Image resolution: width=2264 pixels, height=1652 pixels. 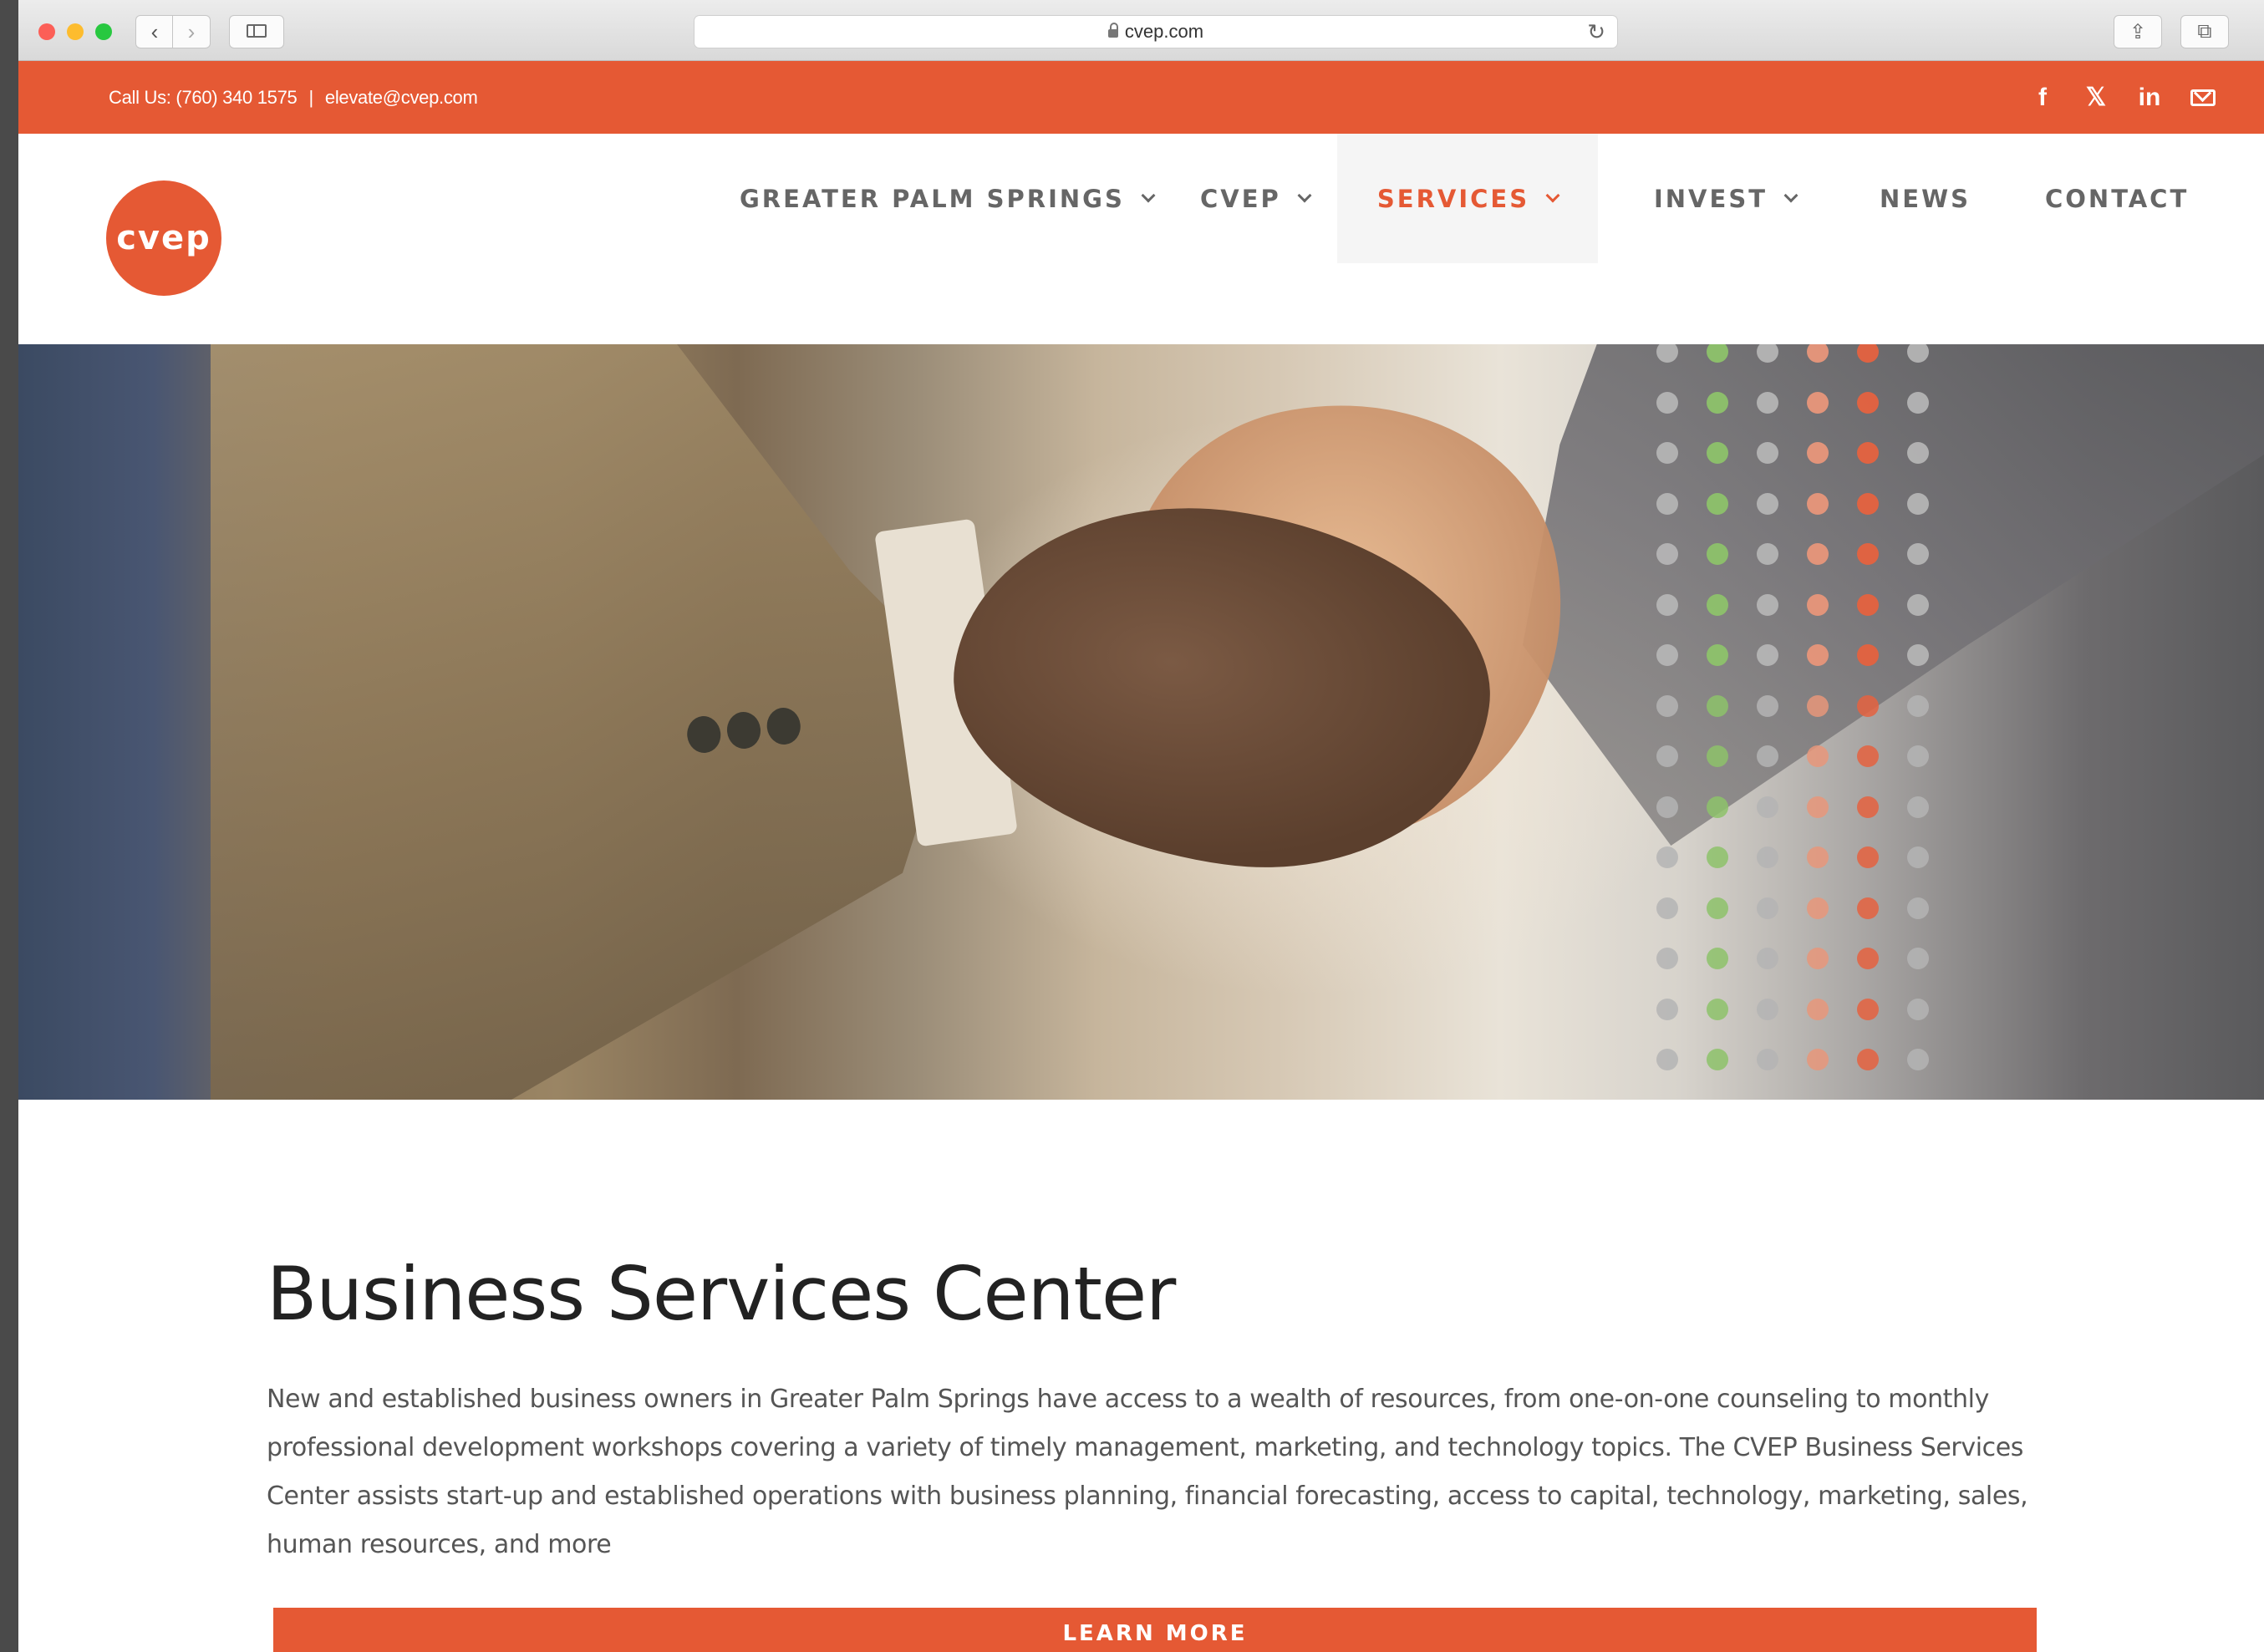 I want to click on close-window-icon, so click(x=47, y=32).